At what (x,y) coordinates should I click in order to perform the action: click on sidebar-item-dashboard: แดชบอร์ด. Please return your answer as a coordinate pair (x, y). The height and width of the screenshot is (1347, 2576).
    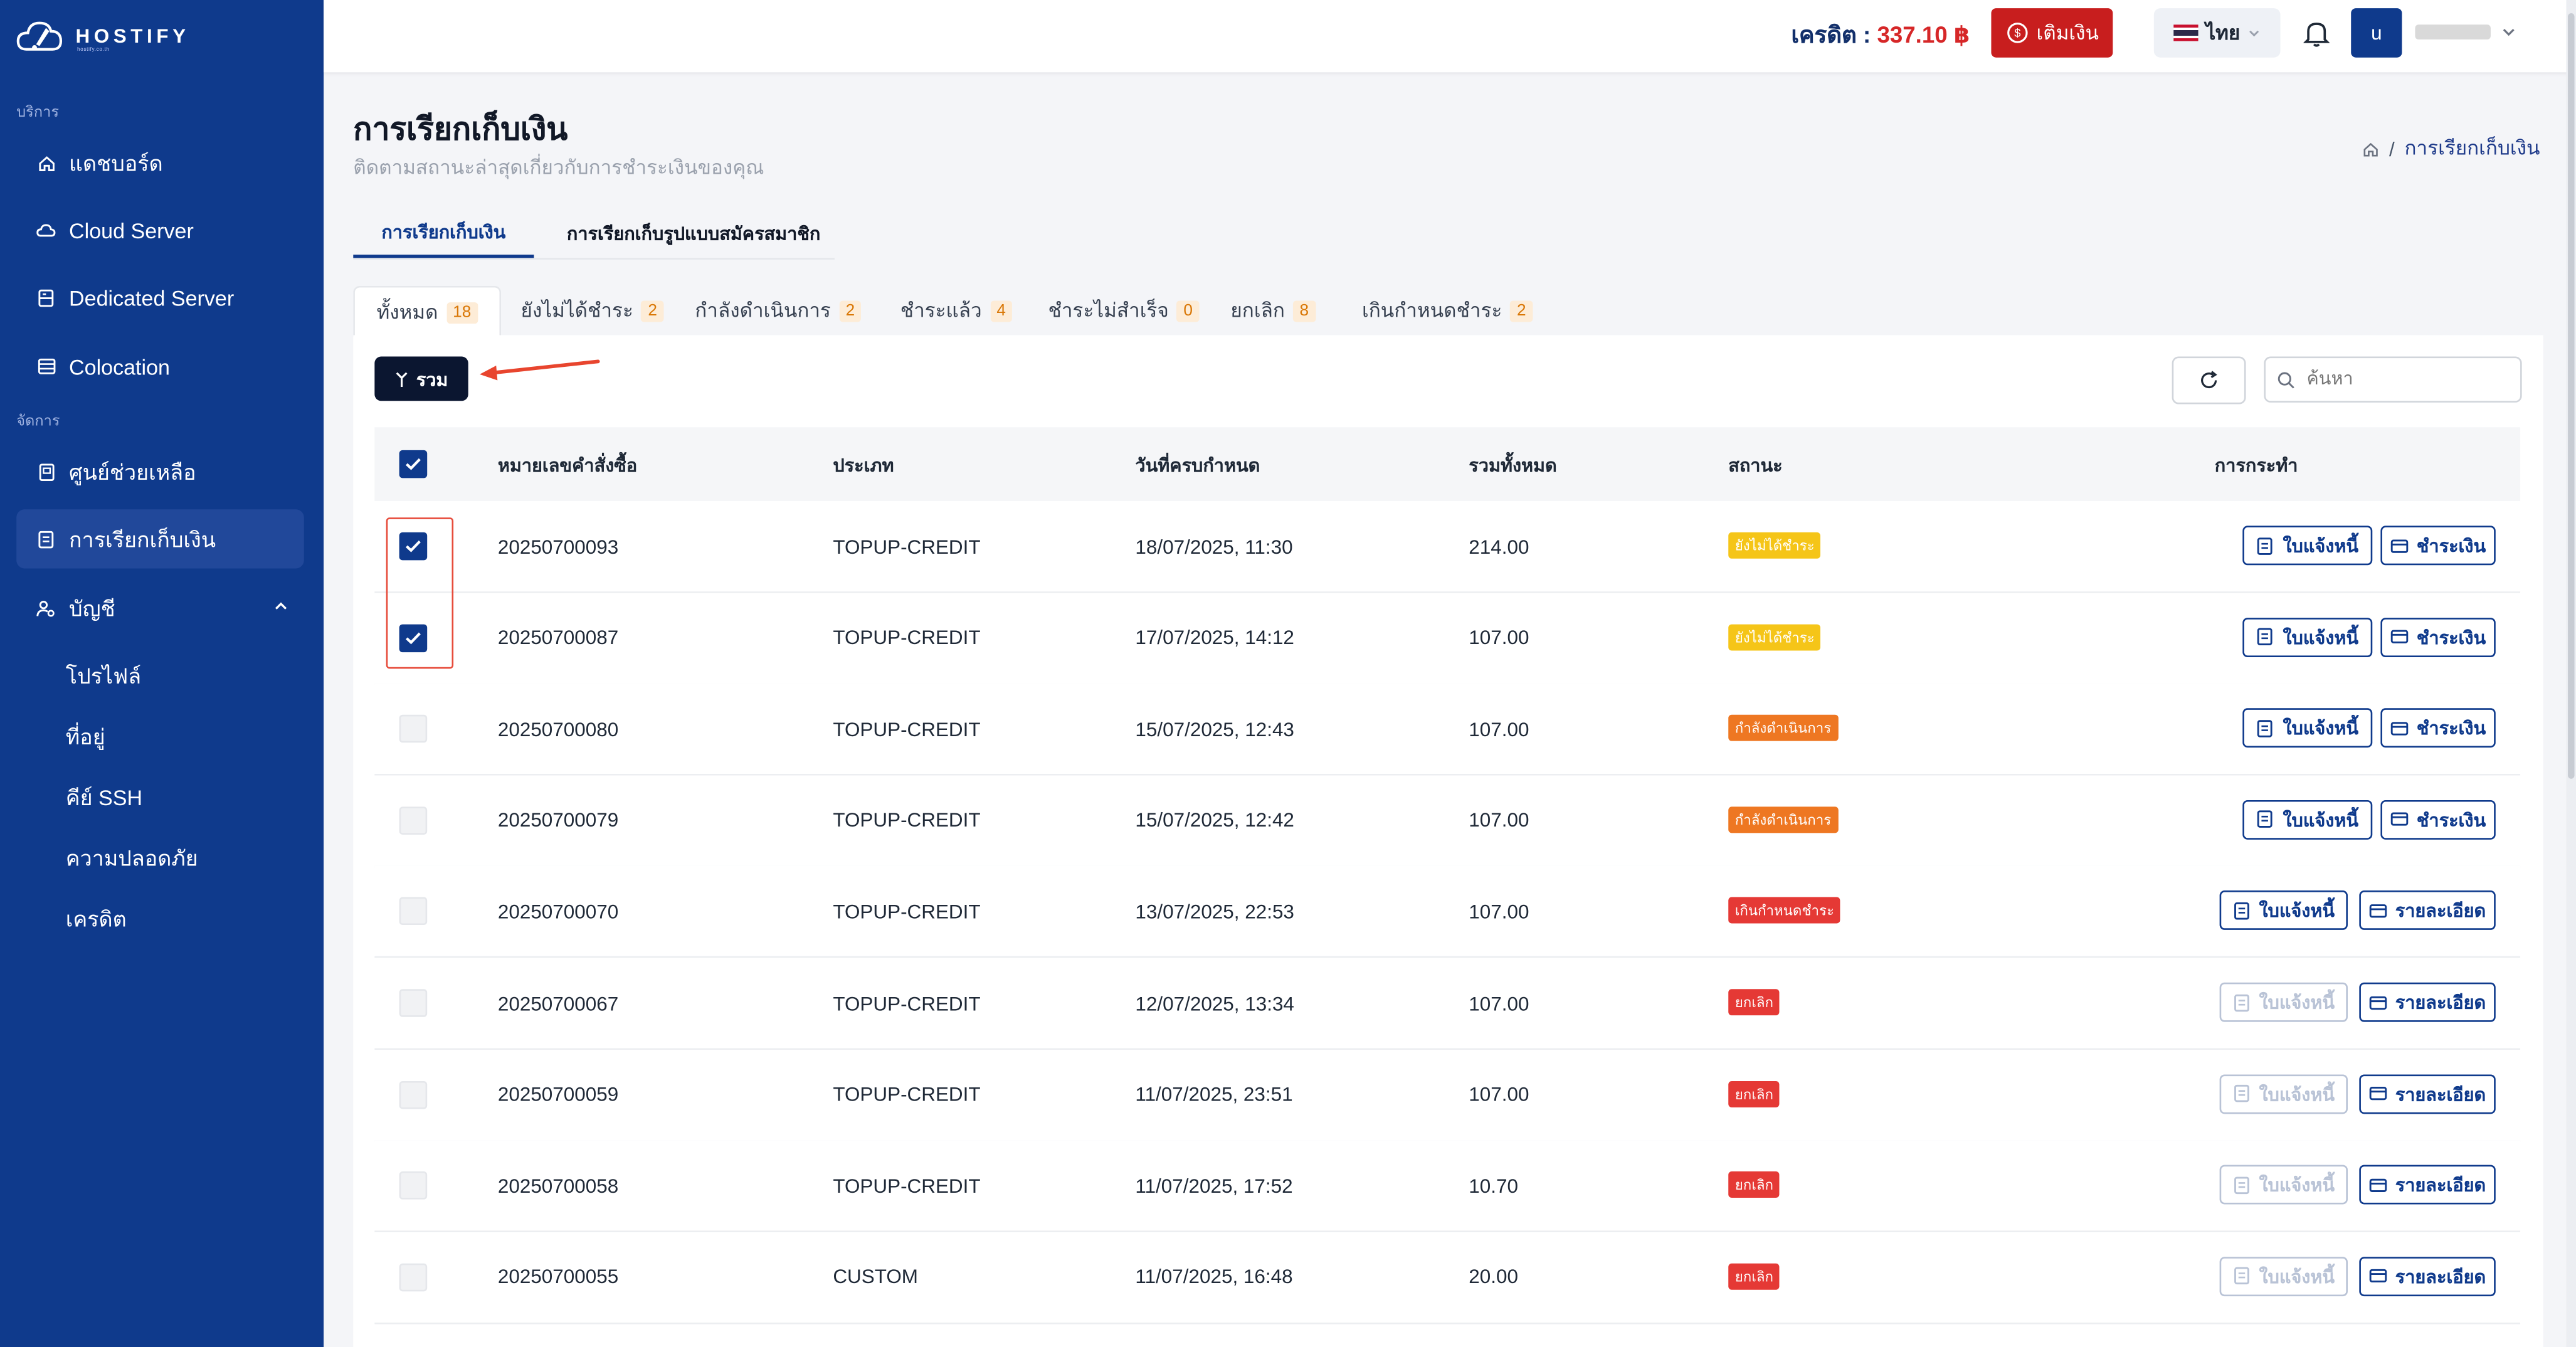
    Looking at the image, I should click on (160, 163).